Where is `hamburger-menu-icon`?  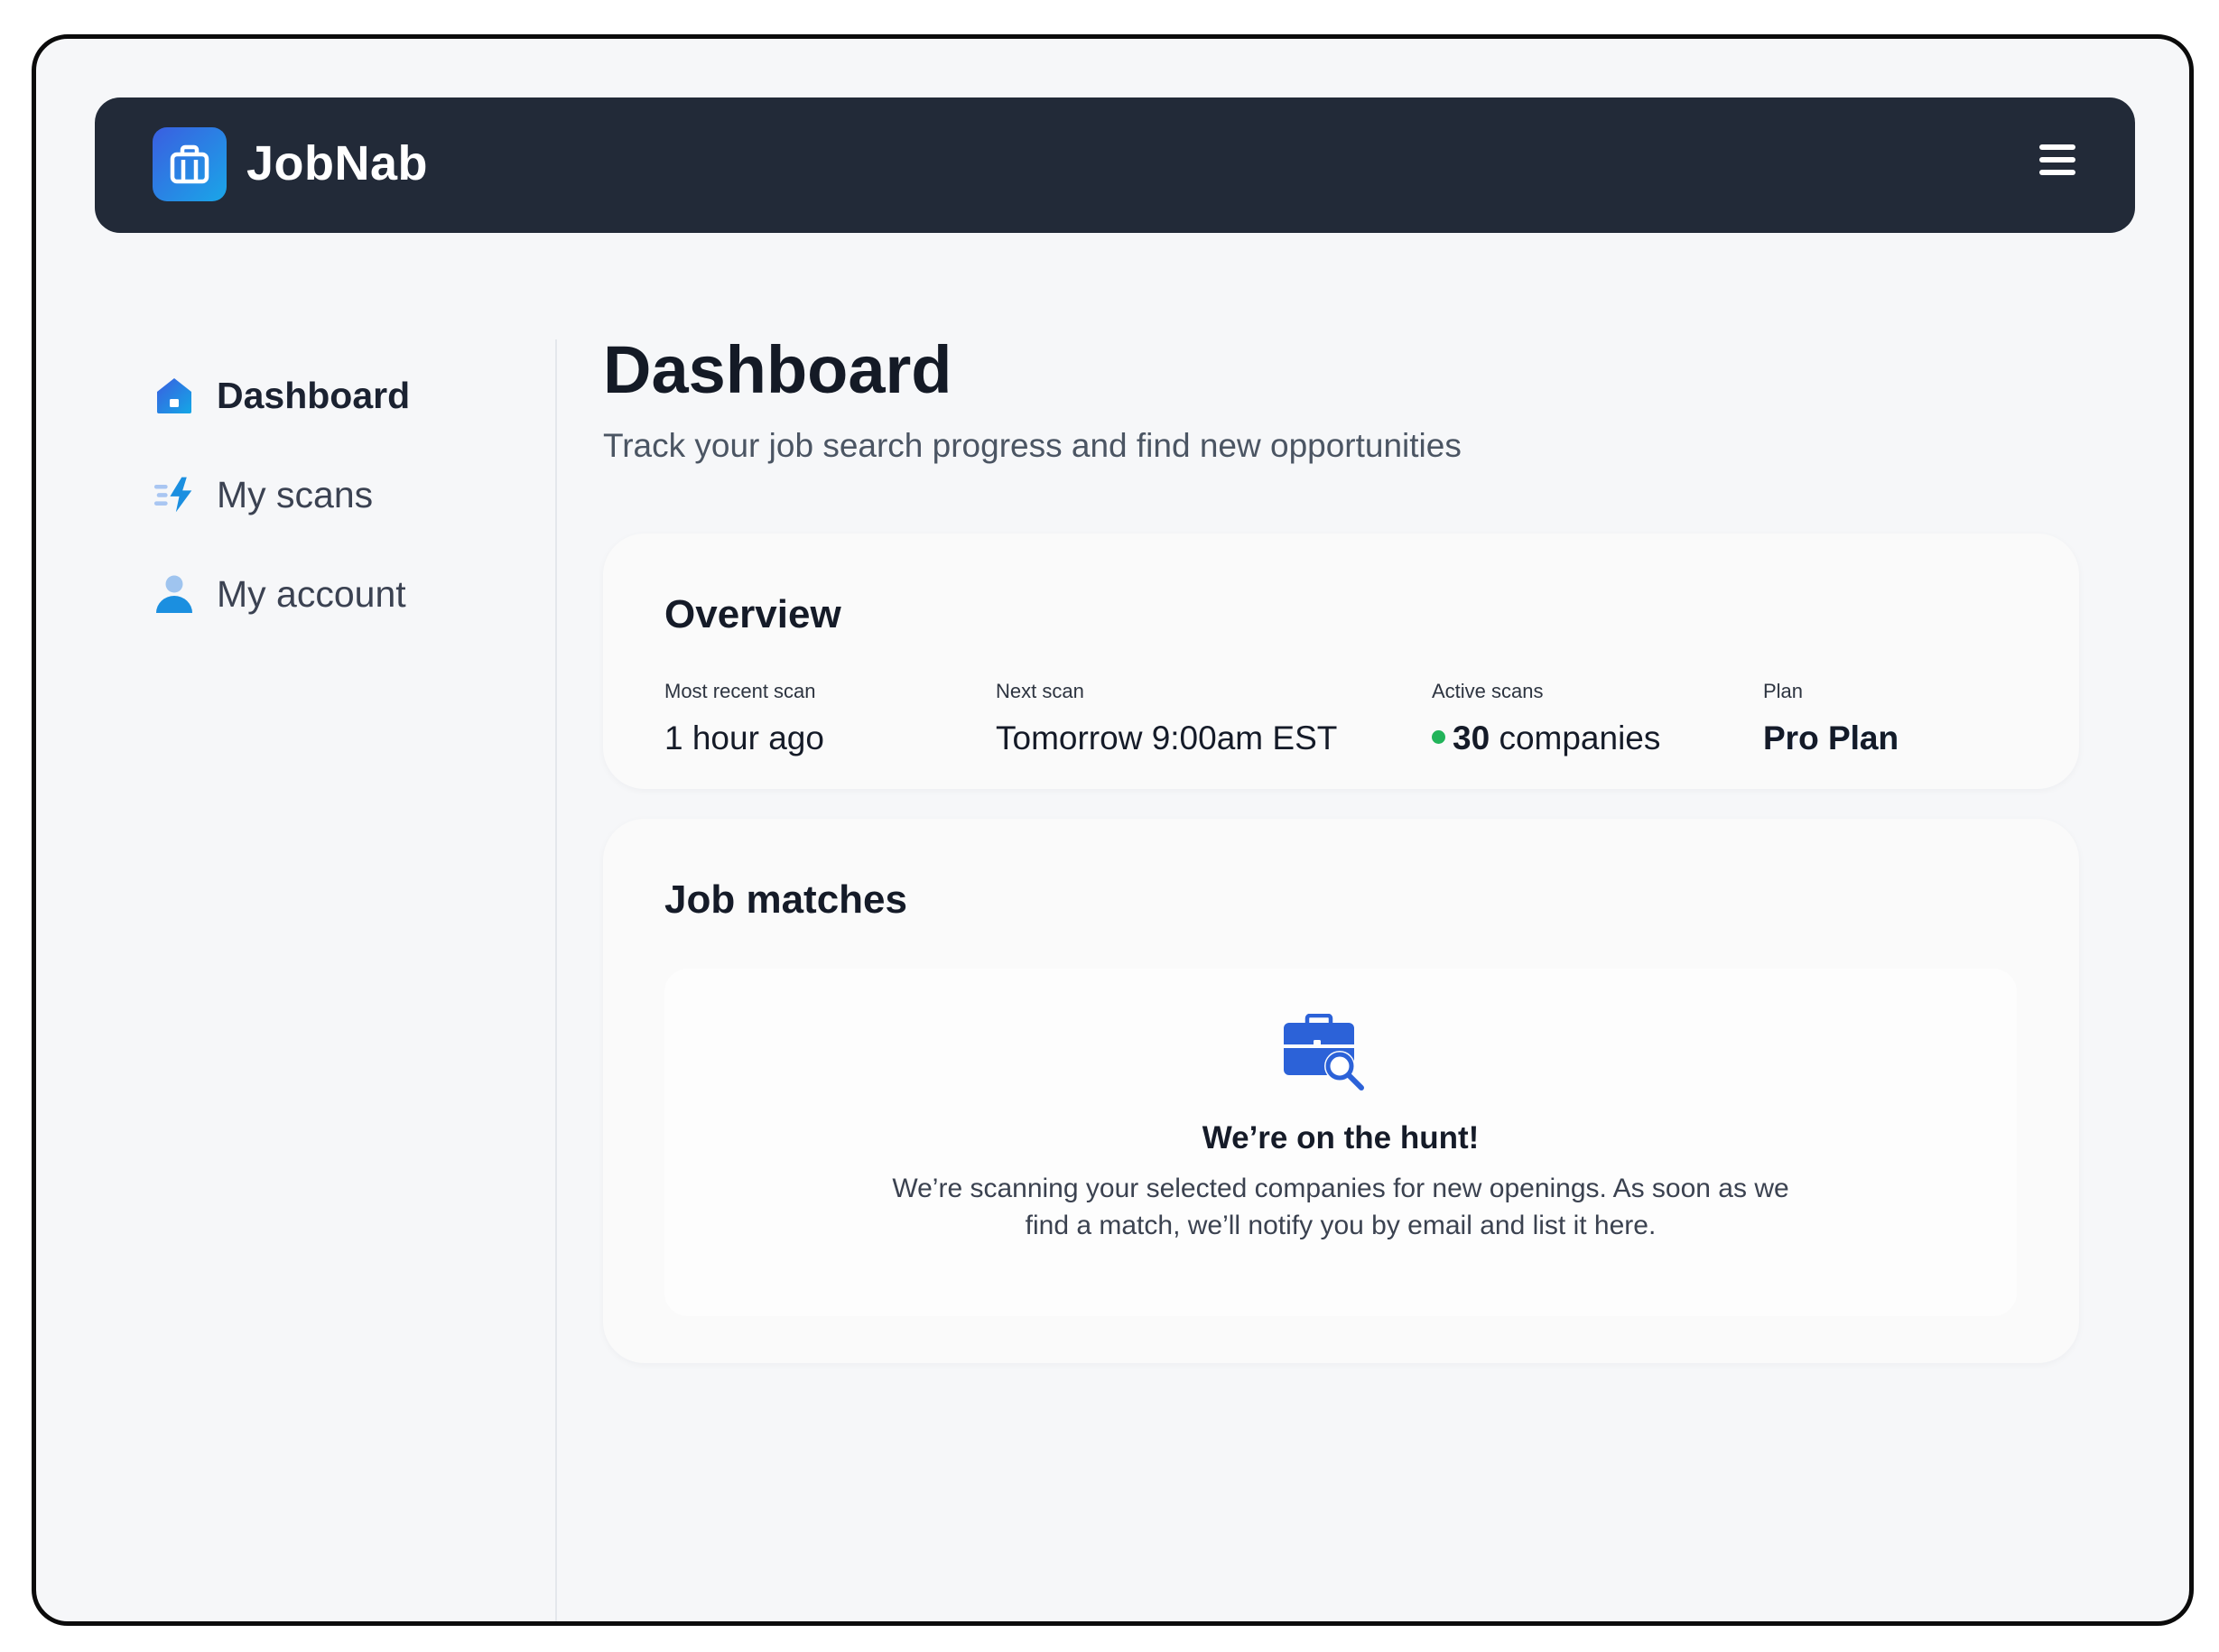
hamburger-menu-icon is located at coordinates (2059, 164).